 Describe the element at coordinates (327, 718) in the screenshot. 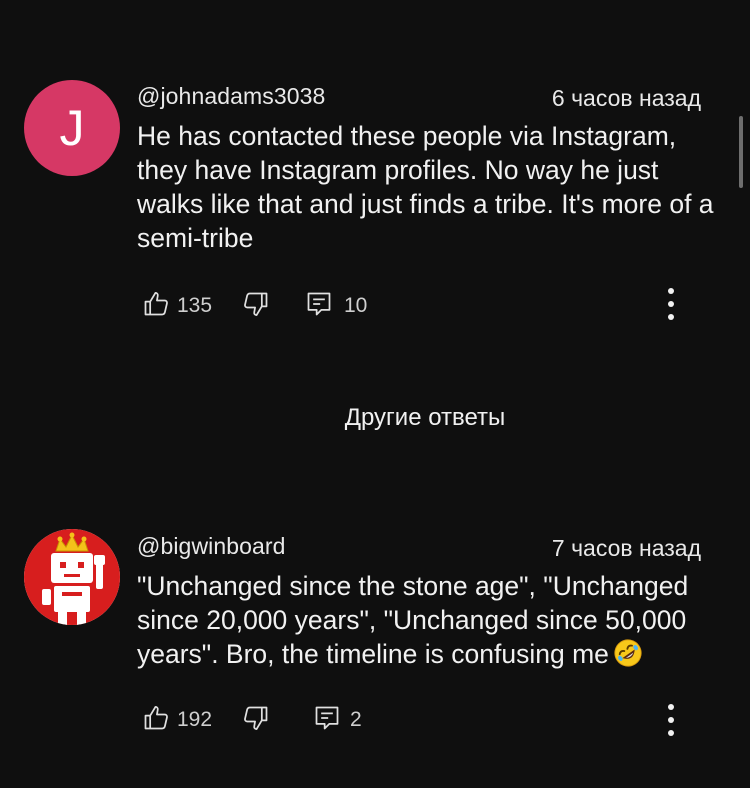

I see `reply-icon` at that location.